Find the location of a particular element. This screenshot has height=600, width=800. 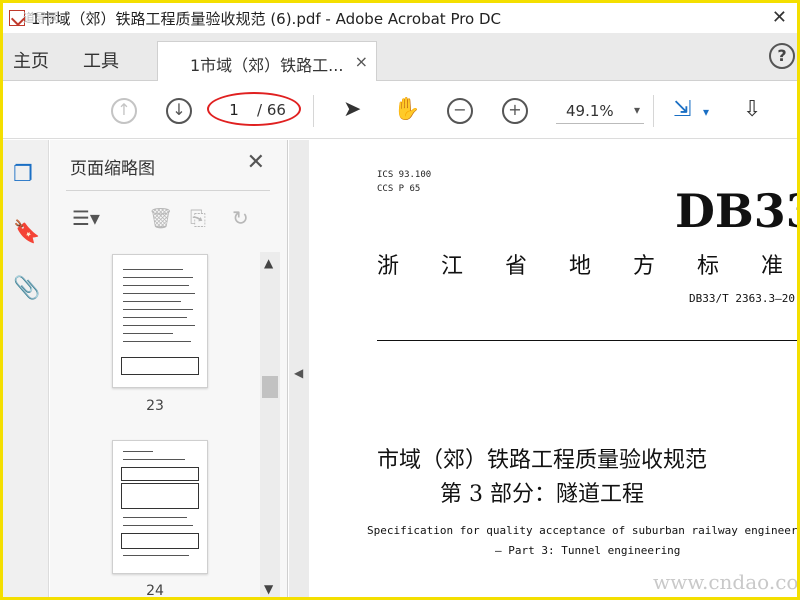

panel-title: 页面缩略图 is located at coordinates (112, 169).